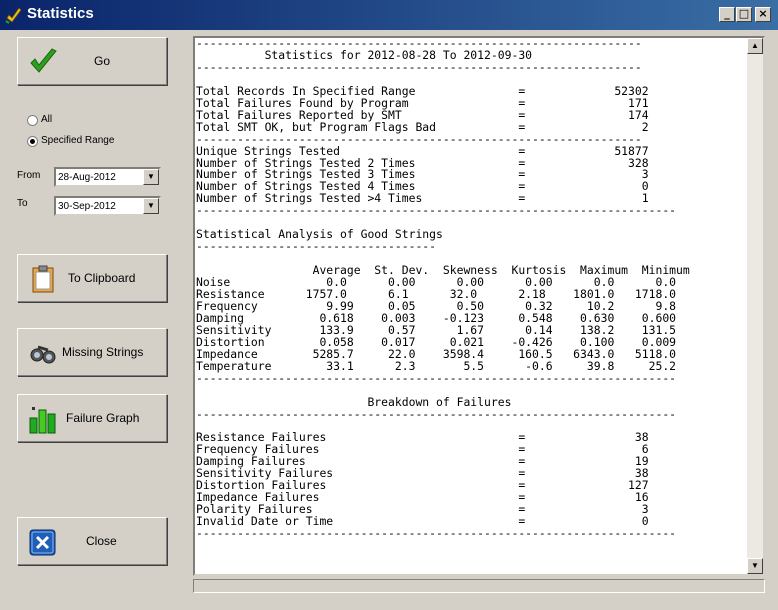  I want to click on status-bar, so click(479, 586).